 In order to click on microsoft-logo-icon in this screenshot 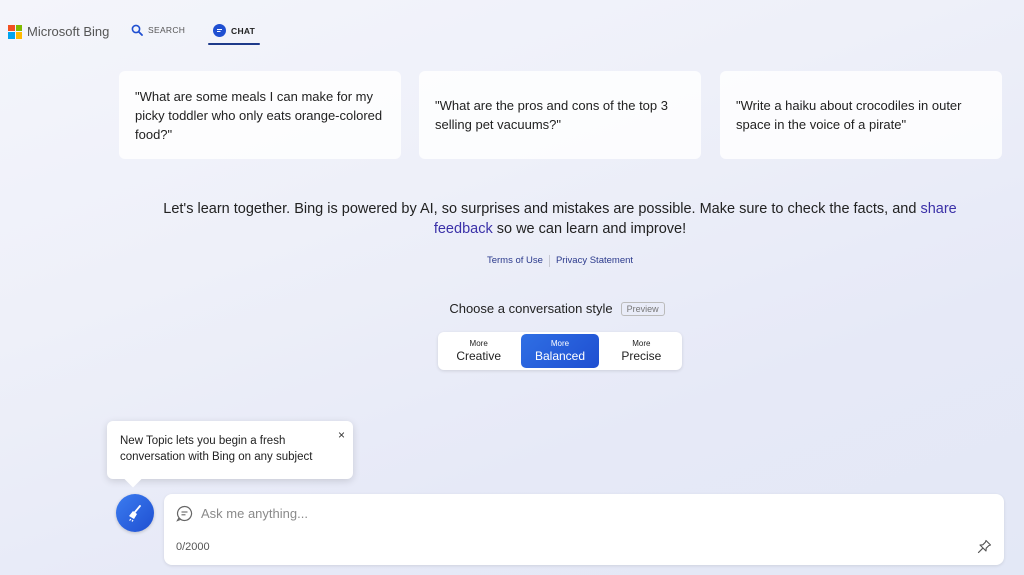, I will do `click(15, 31)`.